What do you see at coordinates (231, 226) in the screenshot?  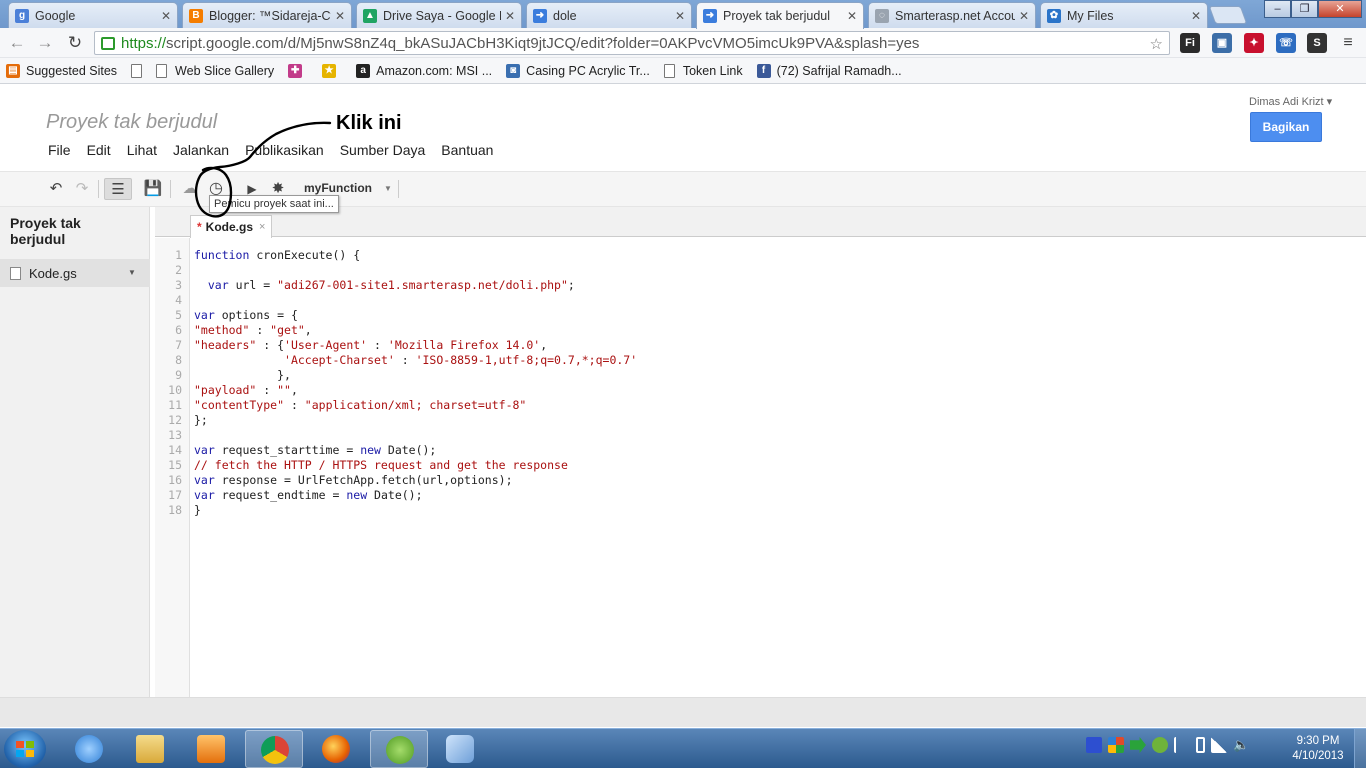 I see `file-tab: * Kode.gs ×` at bounding box center [231, 226].